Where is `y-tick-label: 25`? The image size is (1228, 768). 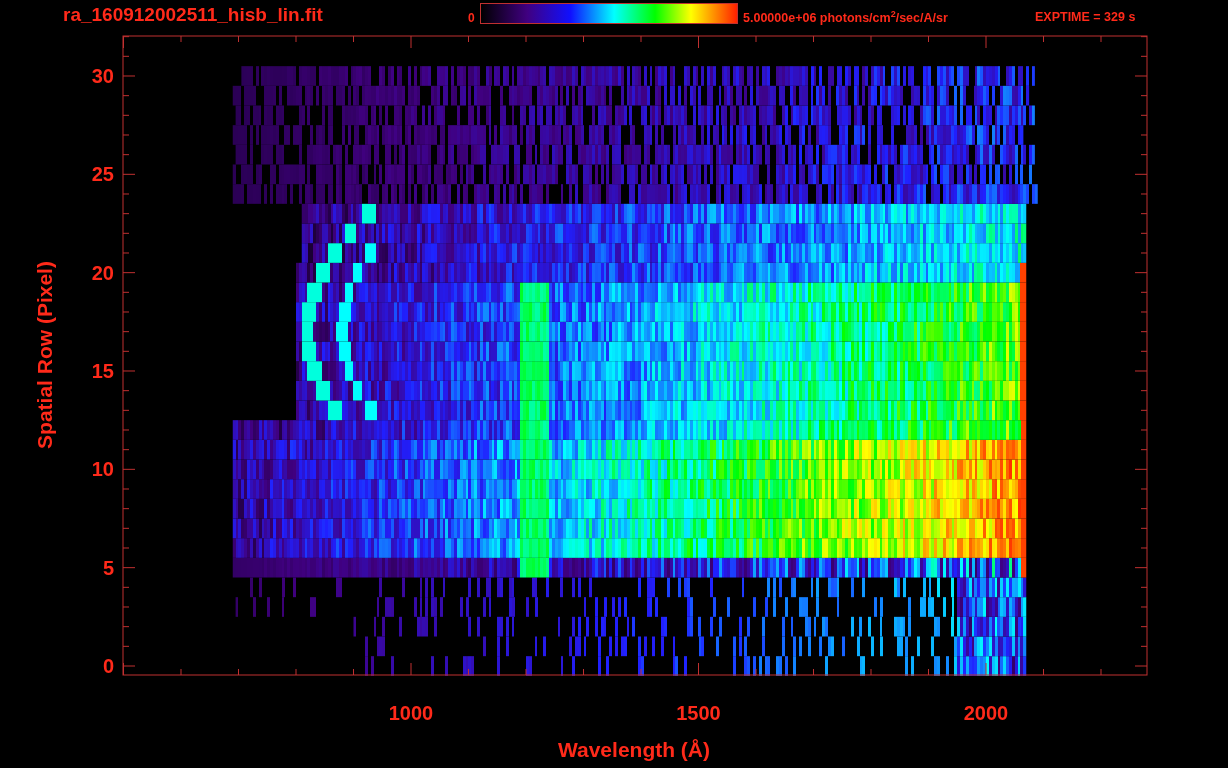
y-tick-label: 25 is located at coordinates (102, 174).